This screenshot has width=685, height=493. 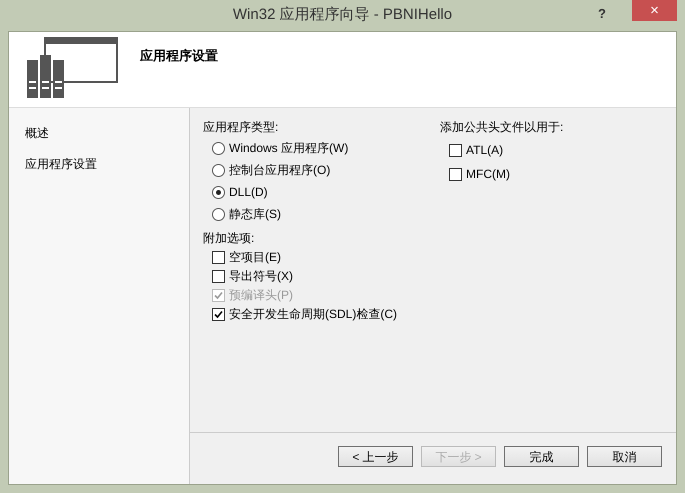 What do you see at coordinates (279, 170) in the screenshot?
I see `radio-label: 控制台应用程序(O)` at bounding box center [279, 170].